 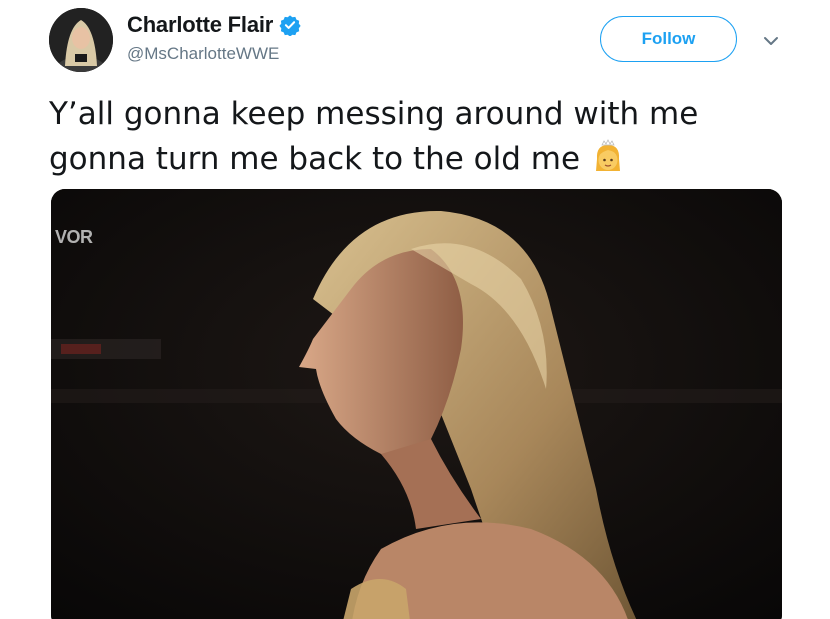 What do you see at coordinates (290, 25) in the screenshot?
I see `verified-badge-icon` at bounding box center [290, 25].